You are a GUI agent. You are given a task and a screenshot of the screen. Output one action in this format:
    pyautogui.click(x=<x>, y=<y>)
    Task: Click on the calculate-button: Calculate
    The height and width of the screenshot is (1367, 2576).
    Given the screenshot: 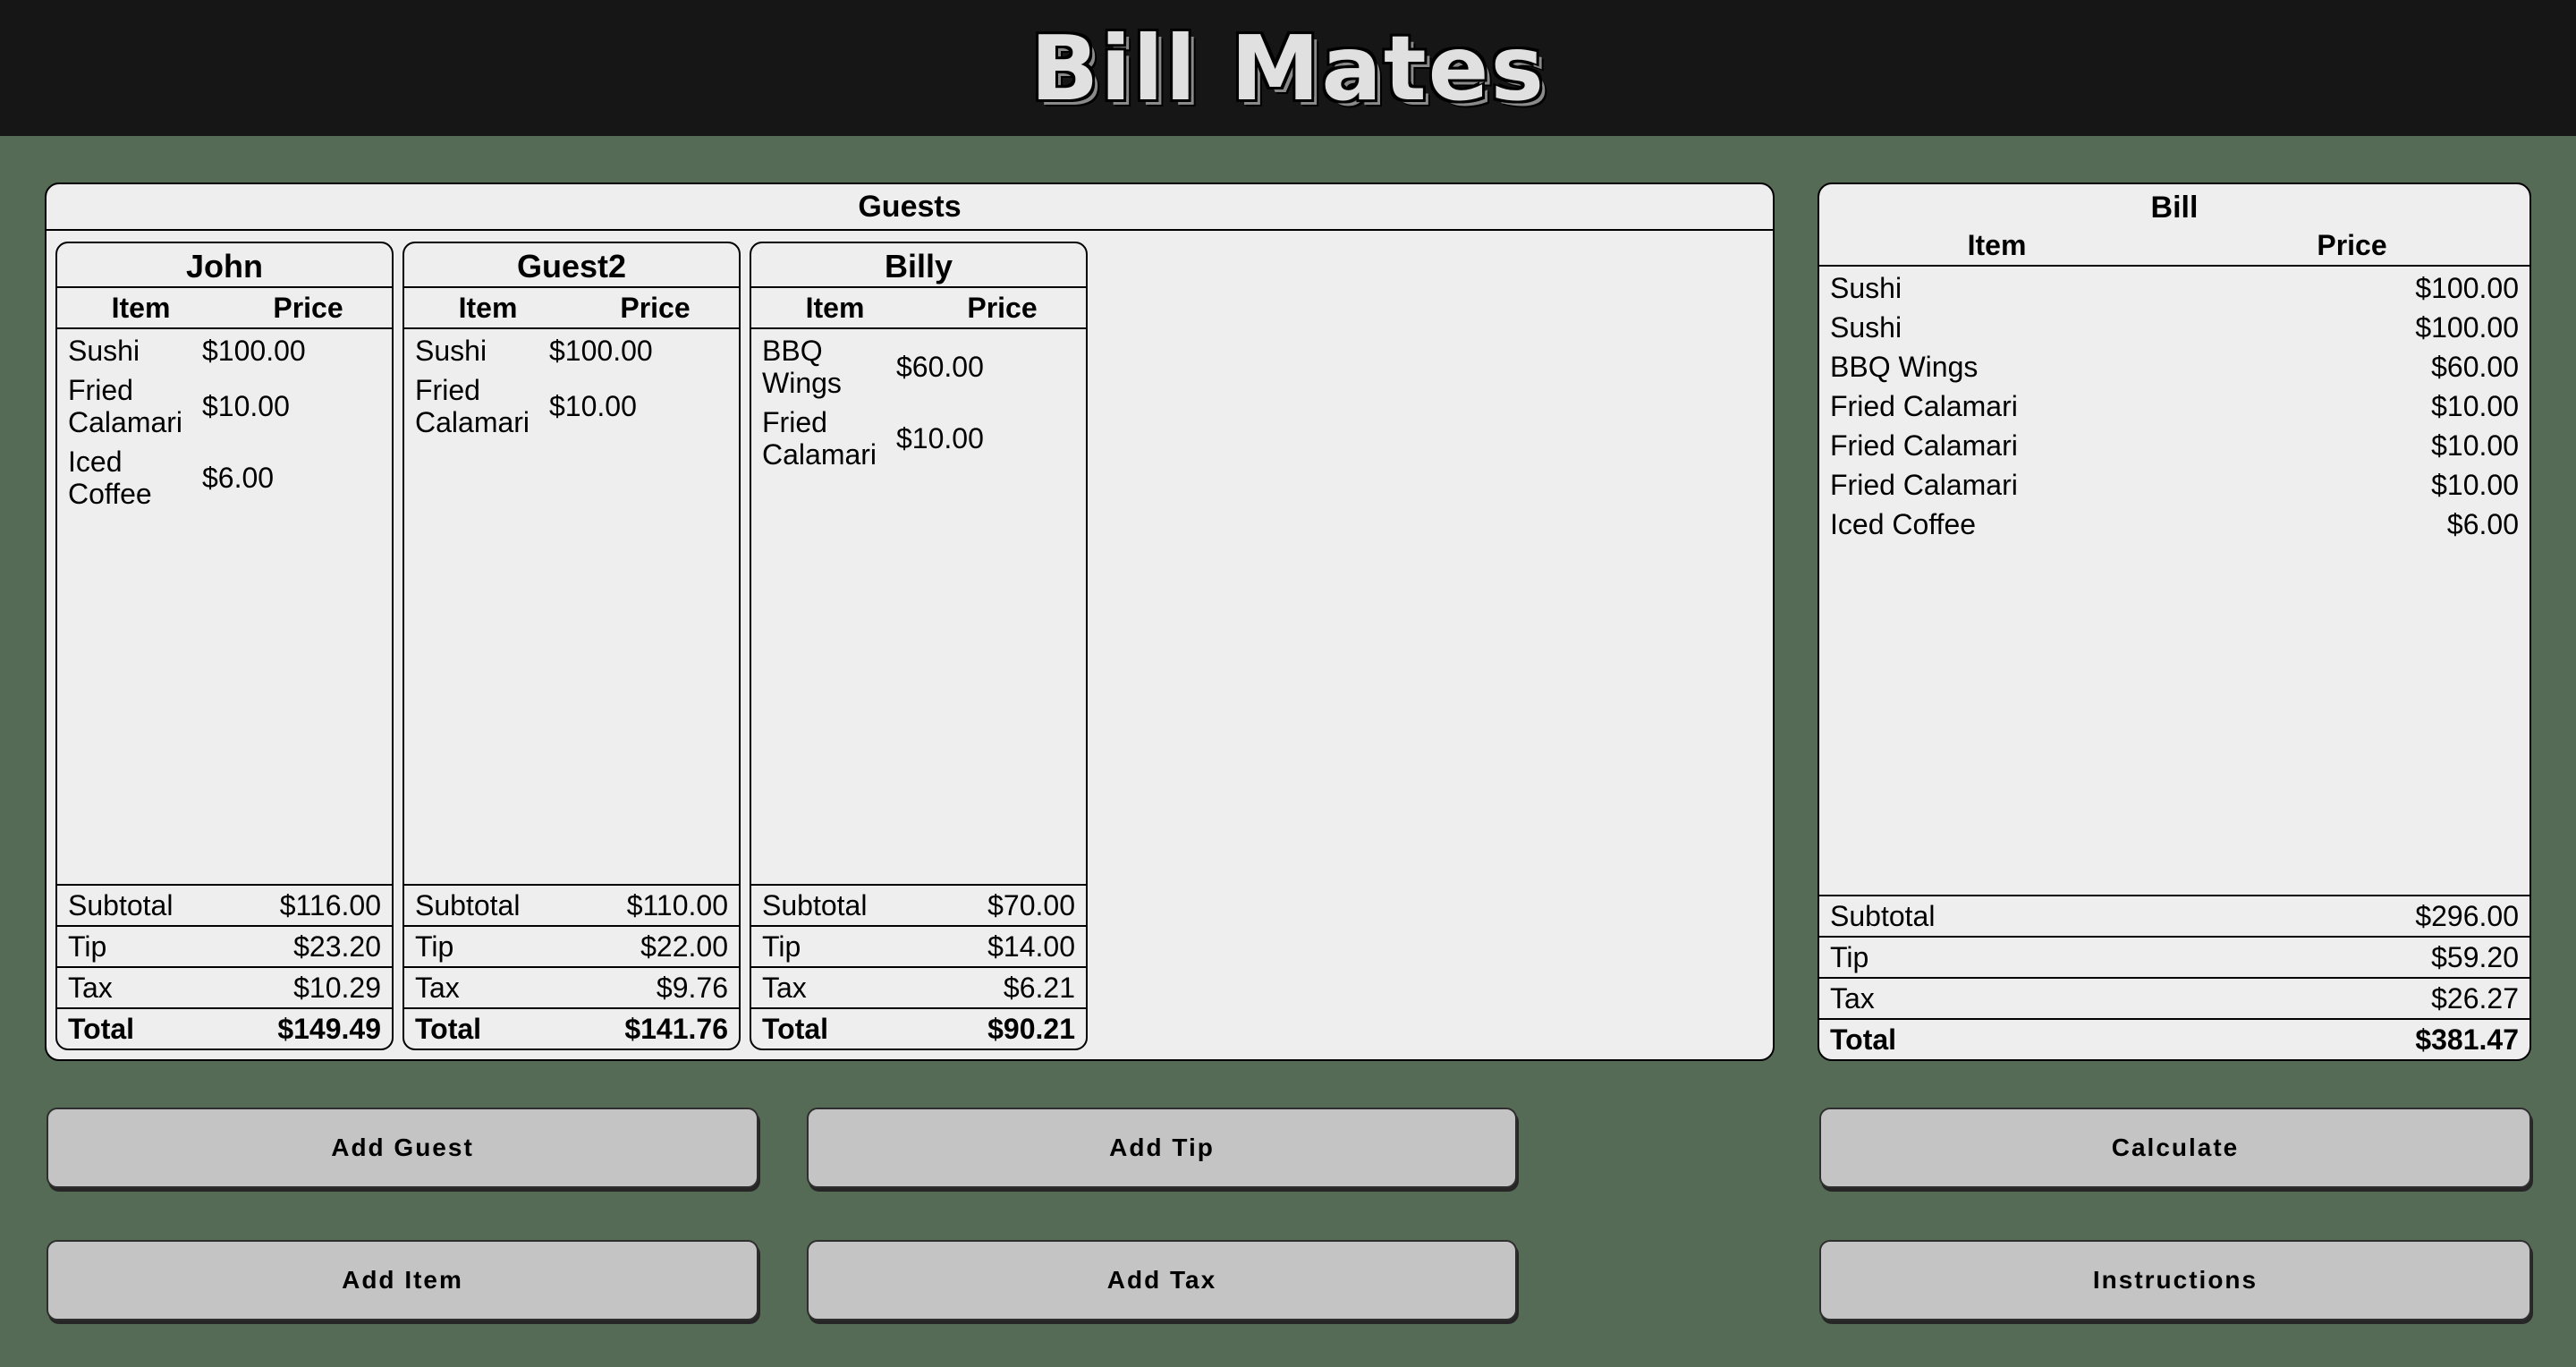 What is the action you would take?
    pyautogui.click(x=2175, y=1148)
    